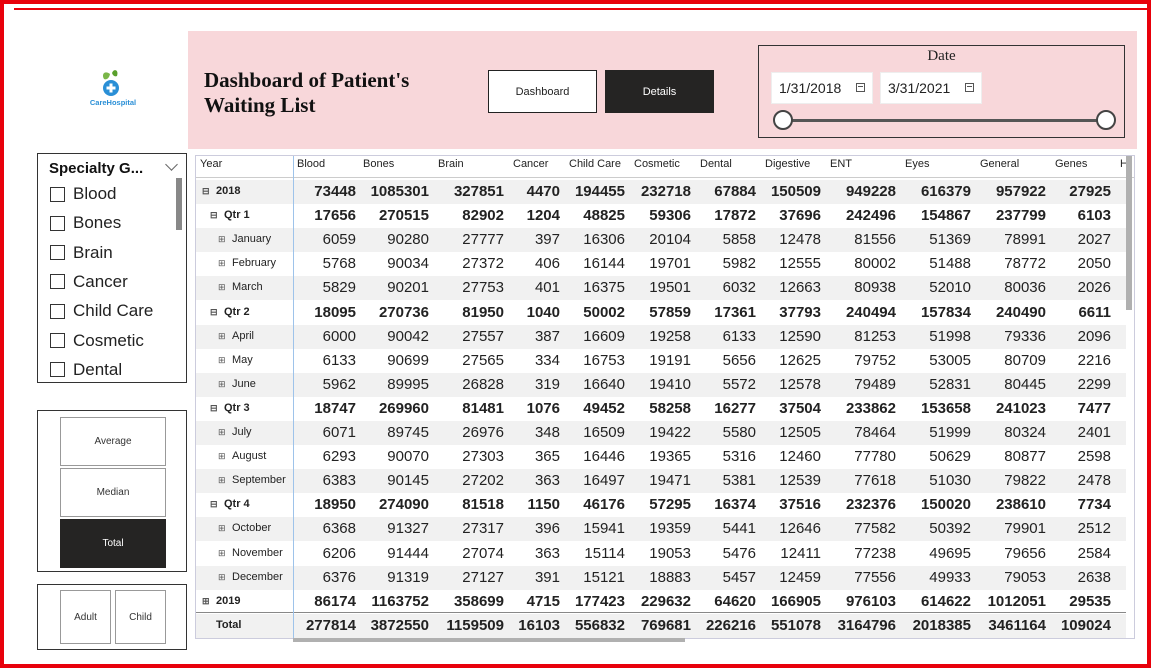 This screenshot has width=1151, height=668. Describe the element at coordinates (451, 164) in the screenshot. I see `column-header: Brain` at that location.